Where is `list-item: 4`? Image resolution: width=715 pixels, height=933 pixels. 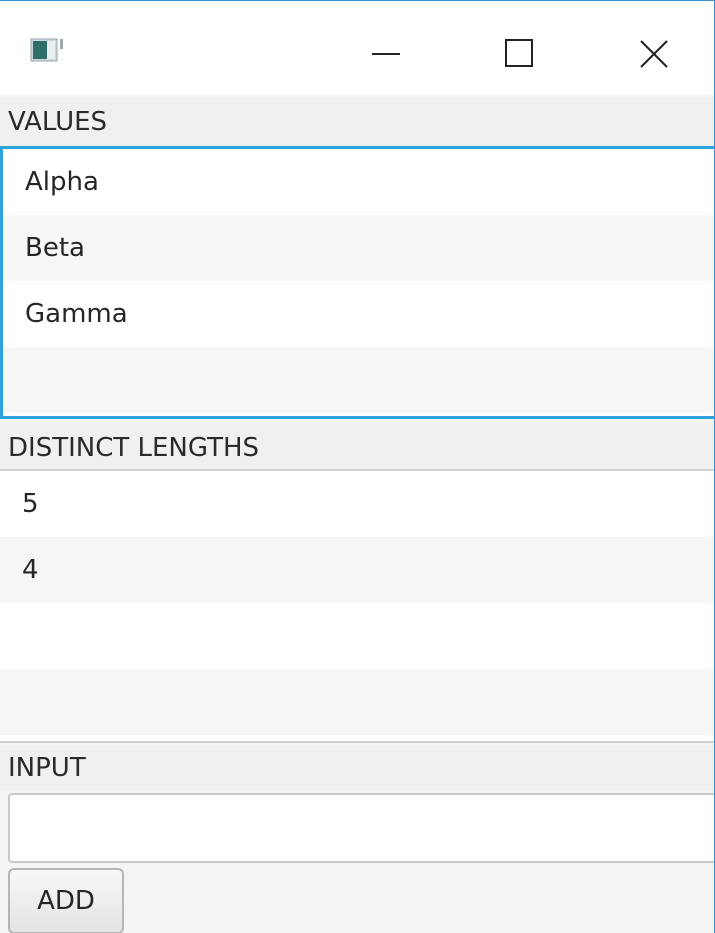 list-item: 4 is located at coordinates (357, 570).